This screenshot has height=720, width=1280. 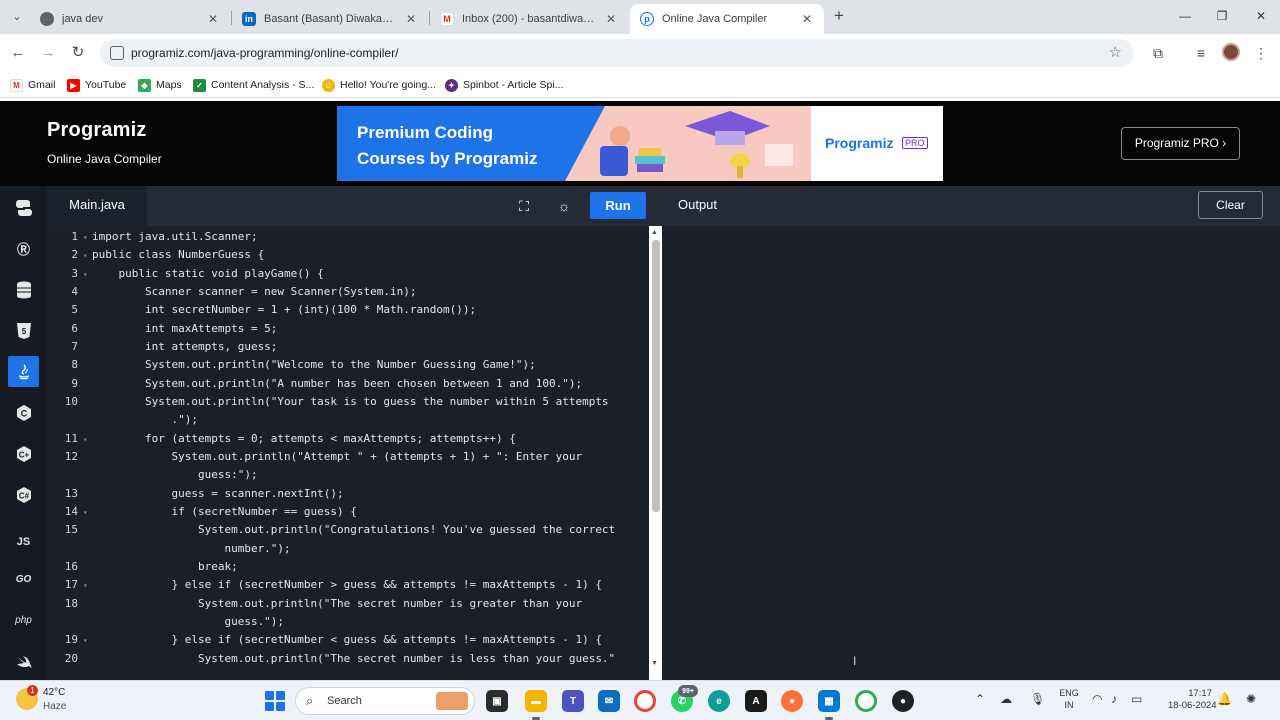 I want to click on reading-list-icon: ≡, so click(x=1201, y=53).